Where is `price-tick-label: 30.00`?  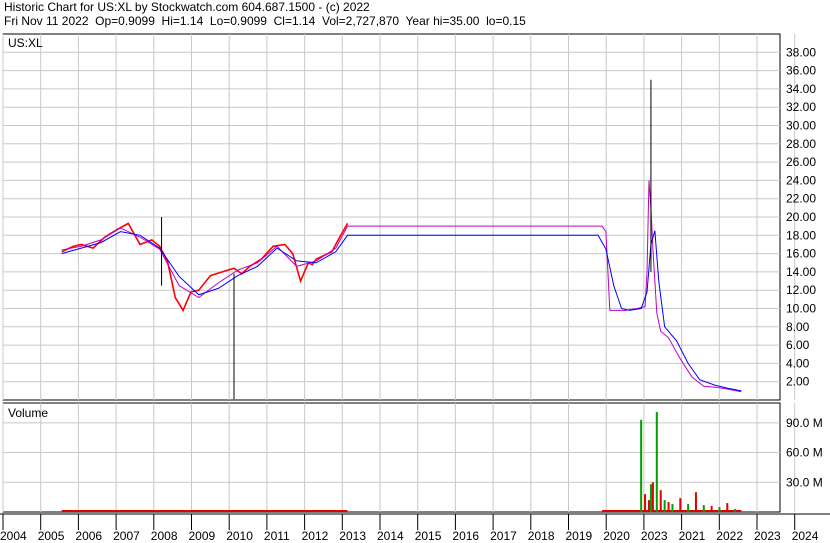
price-tick-label: 30.00 is located at coordinates (801, 126).